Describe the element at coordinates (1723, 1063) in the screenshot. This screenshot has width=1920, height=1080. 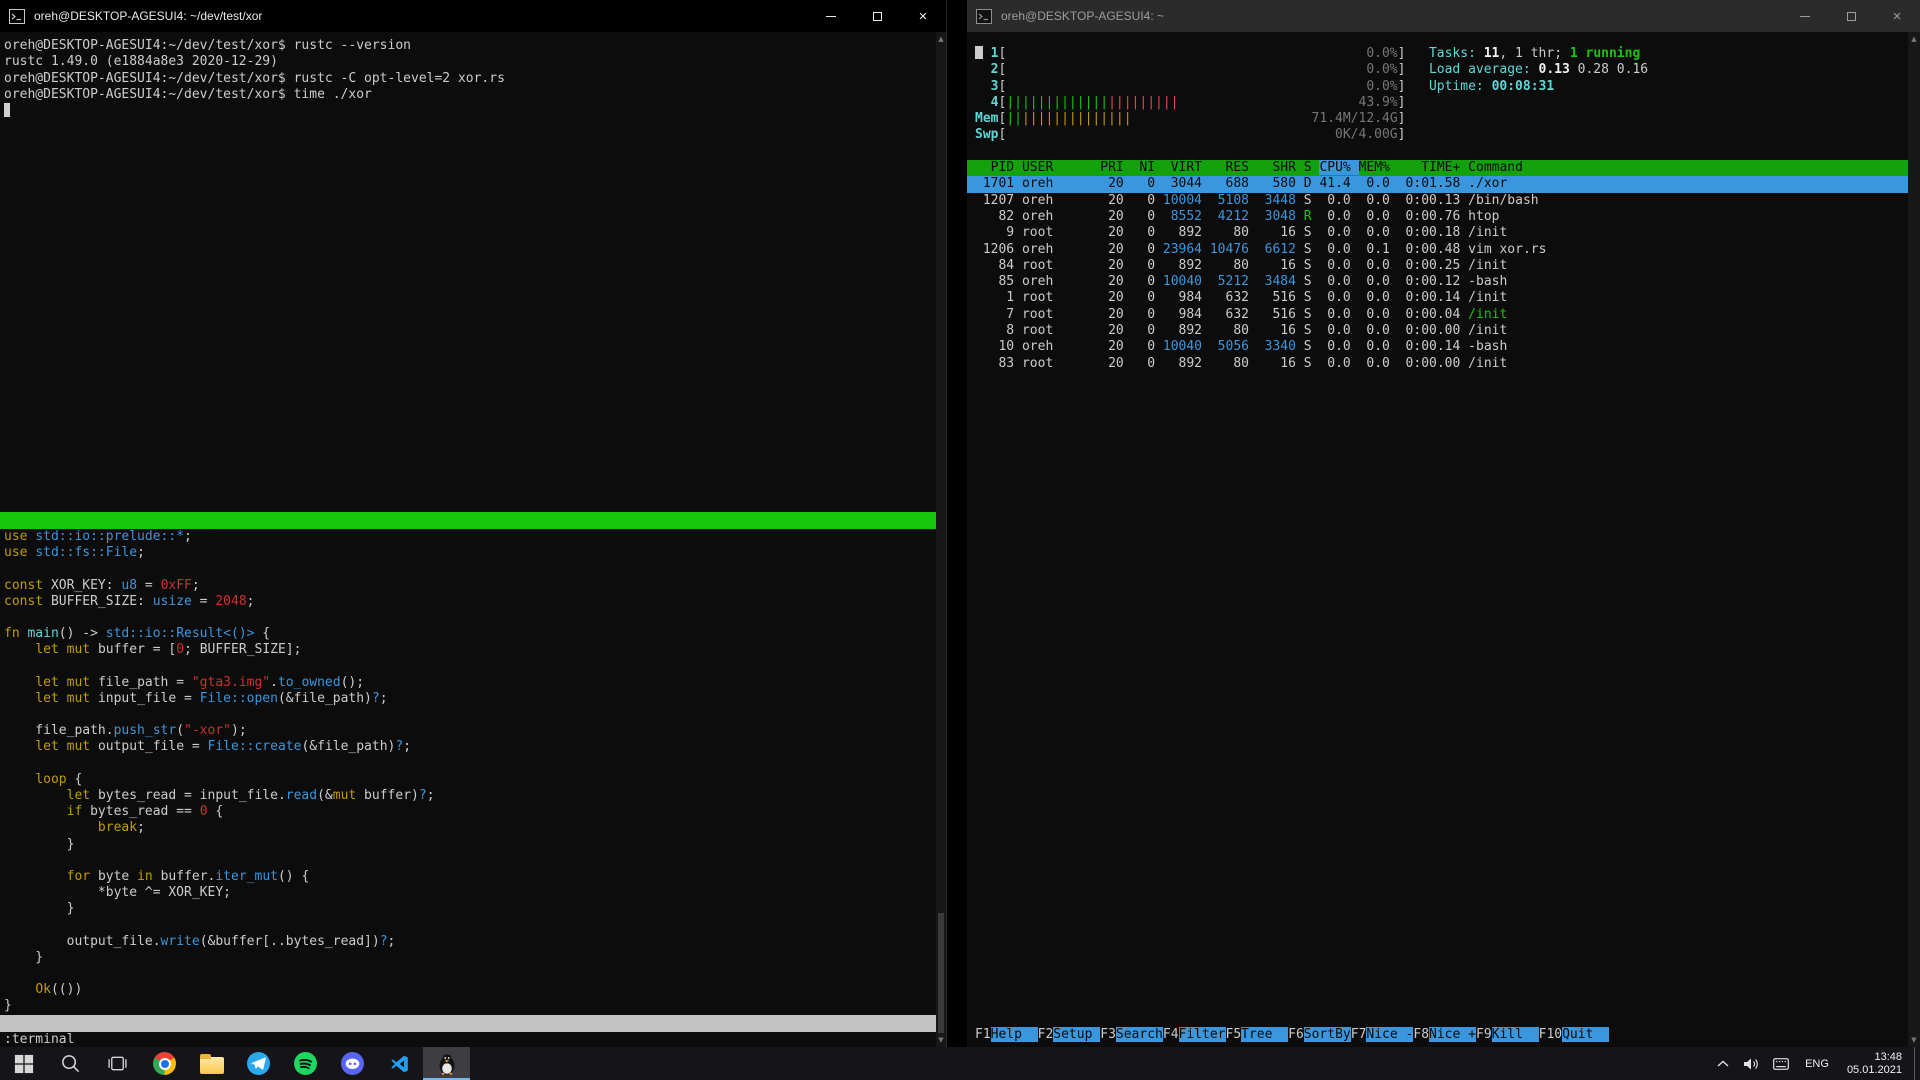
I see `tray-chevron-up-icon` at that location.